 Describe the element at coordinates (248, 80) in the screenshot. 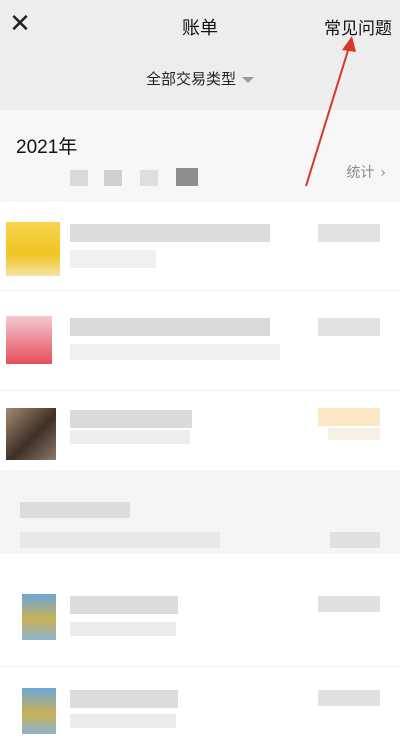

I see `caret-down-icon` at that location.